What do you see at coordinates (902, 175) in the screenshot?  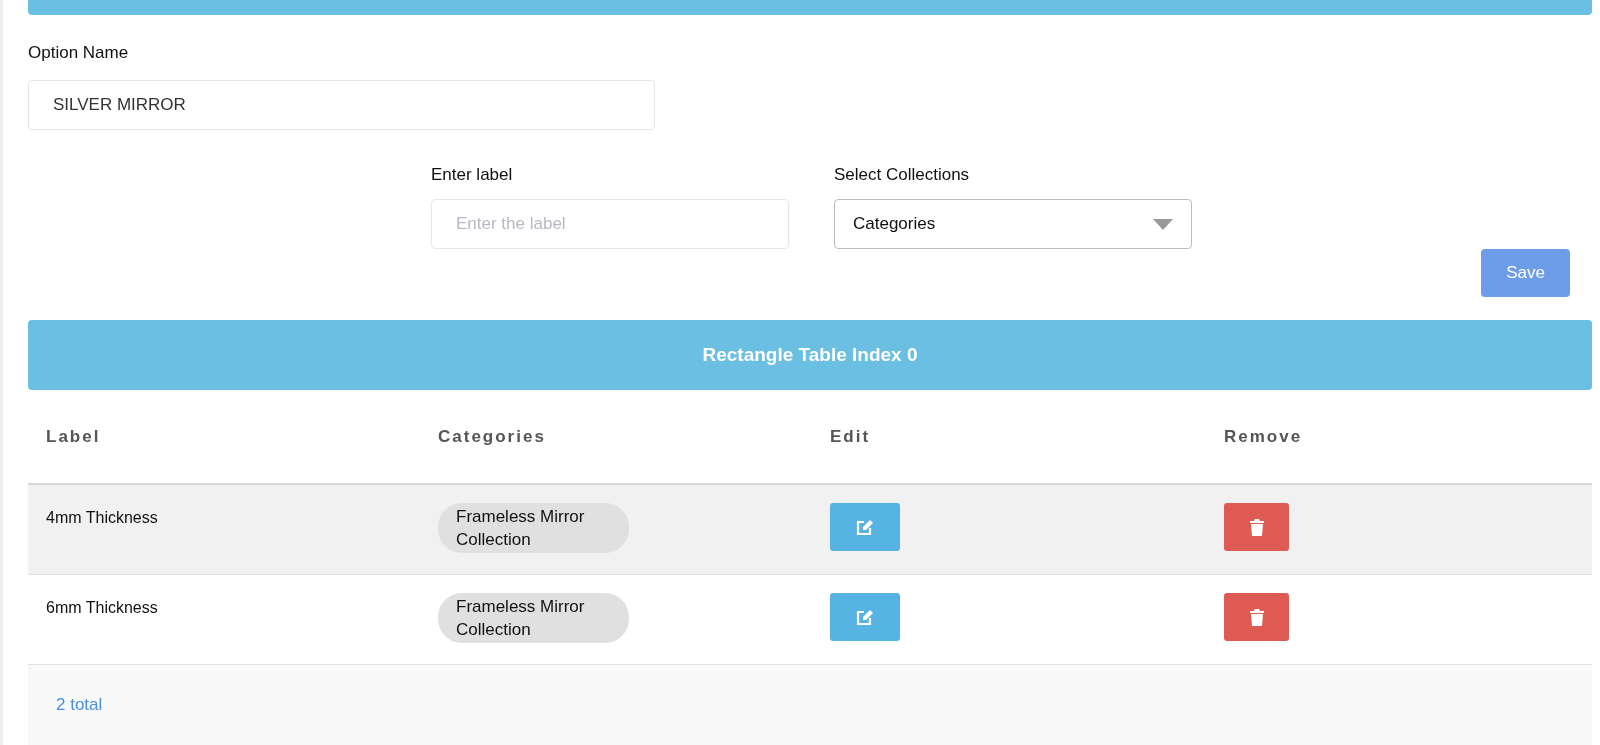 I see `field-label: Select Collections` at bounding box center [902, 175].